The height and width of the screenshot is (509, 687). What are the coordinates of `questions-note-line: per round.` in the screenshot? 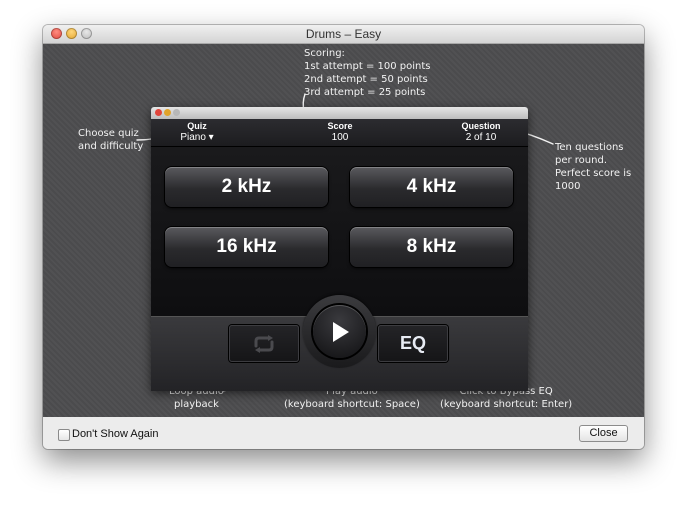 It's located at (581, 160).